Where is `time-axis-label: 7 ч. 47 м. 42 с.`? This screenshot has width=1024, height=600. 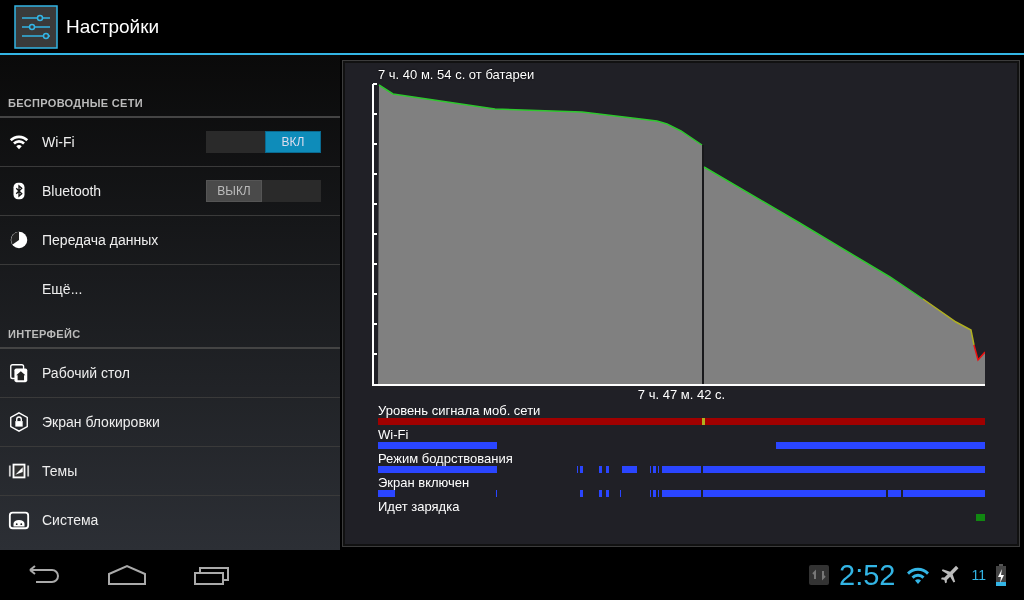 time-axis-label: 7 ч. 47 м. 42 с. is located at coordinates (681, 395).